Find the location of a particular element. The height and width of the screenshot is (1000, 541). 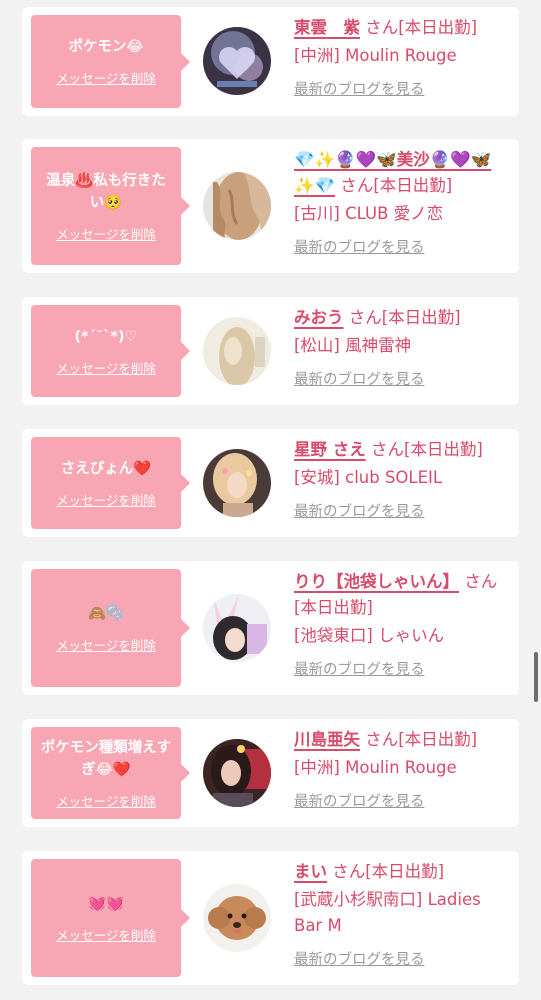

message-bubble: (*´˘`*)♡ メッセージを削除 is located at coordinates (110, 351).